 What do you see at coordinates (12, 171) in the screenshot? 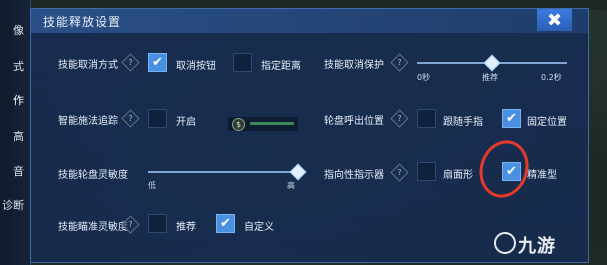
I see `side-tab-4: 音` at bounding box center [12, 171].